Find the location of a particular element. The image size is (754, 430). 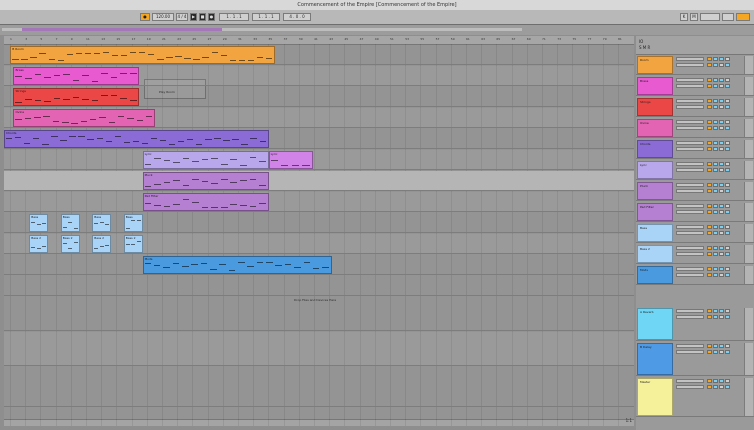

track-name-chip: Room is located at coordinates (655, 65).